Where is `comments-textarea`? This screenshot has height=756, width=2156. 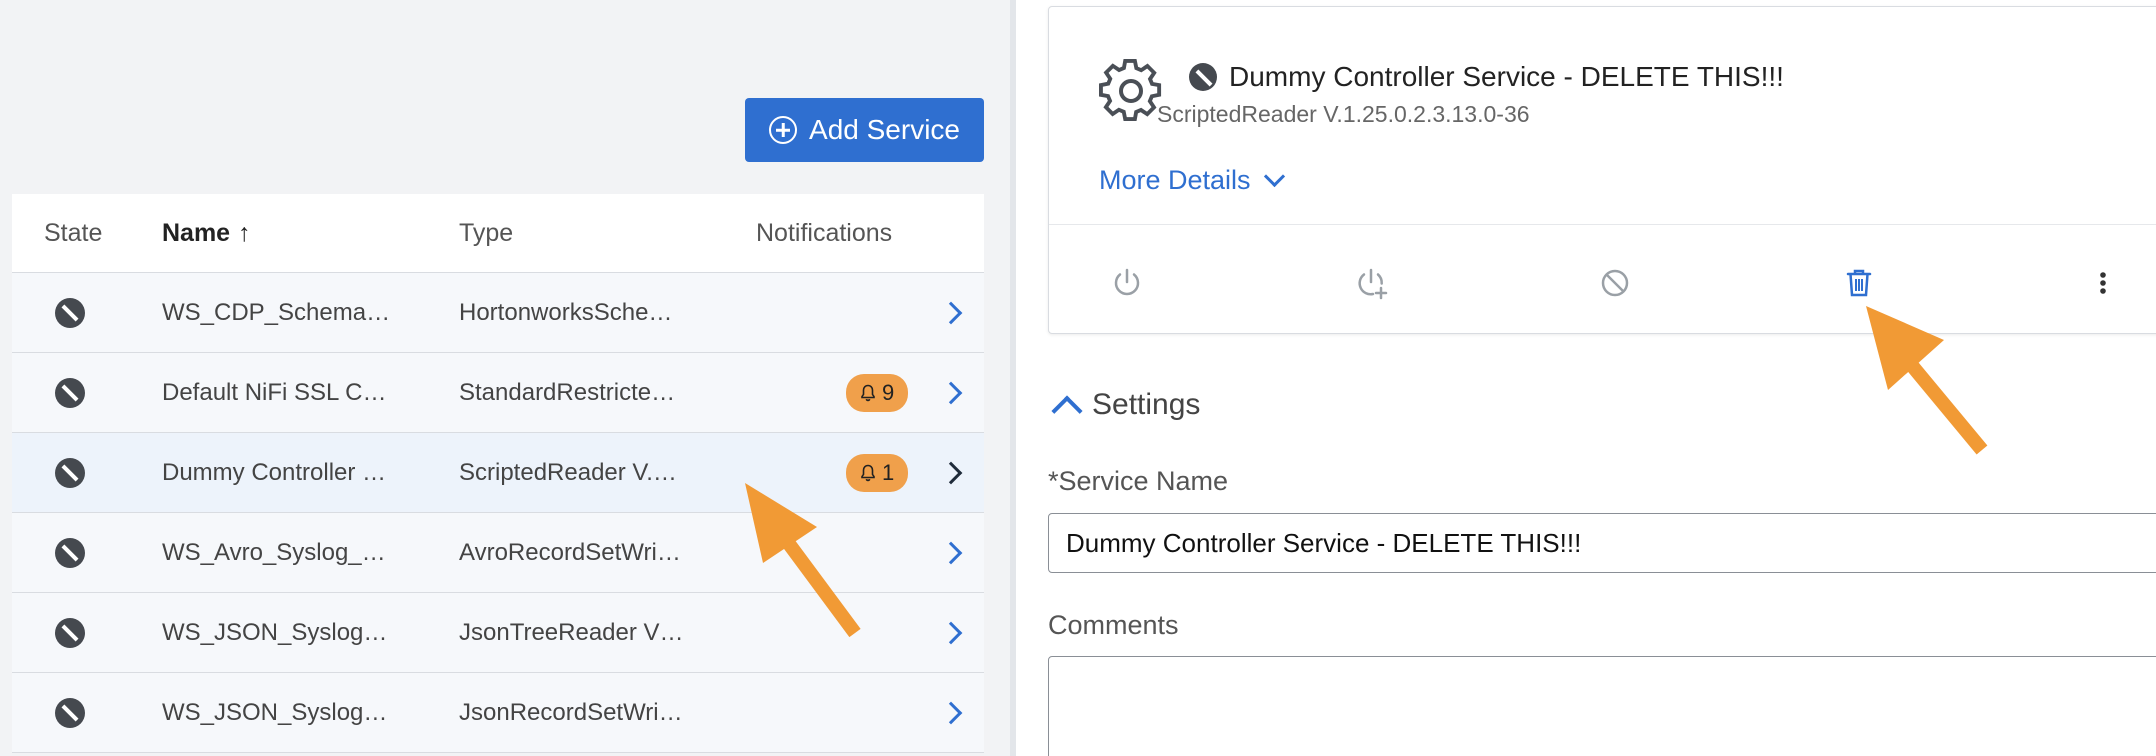 comments-textarea is located at coordinates (1602, 706).